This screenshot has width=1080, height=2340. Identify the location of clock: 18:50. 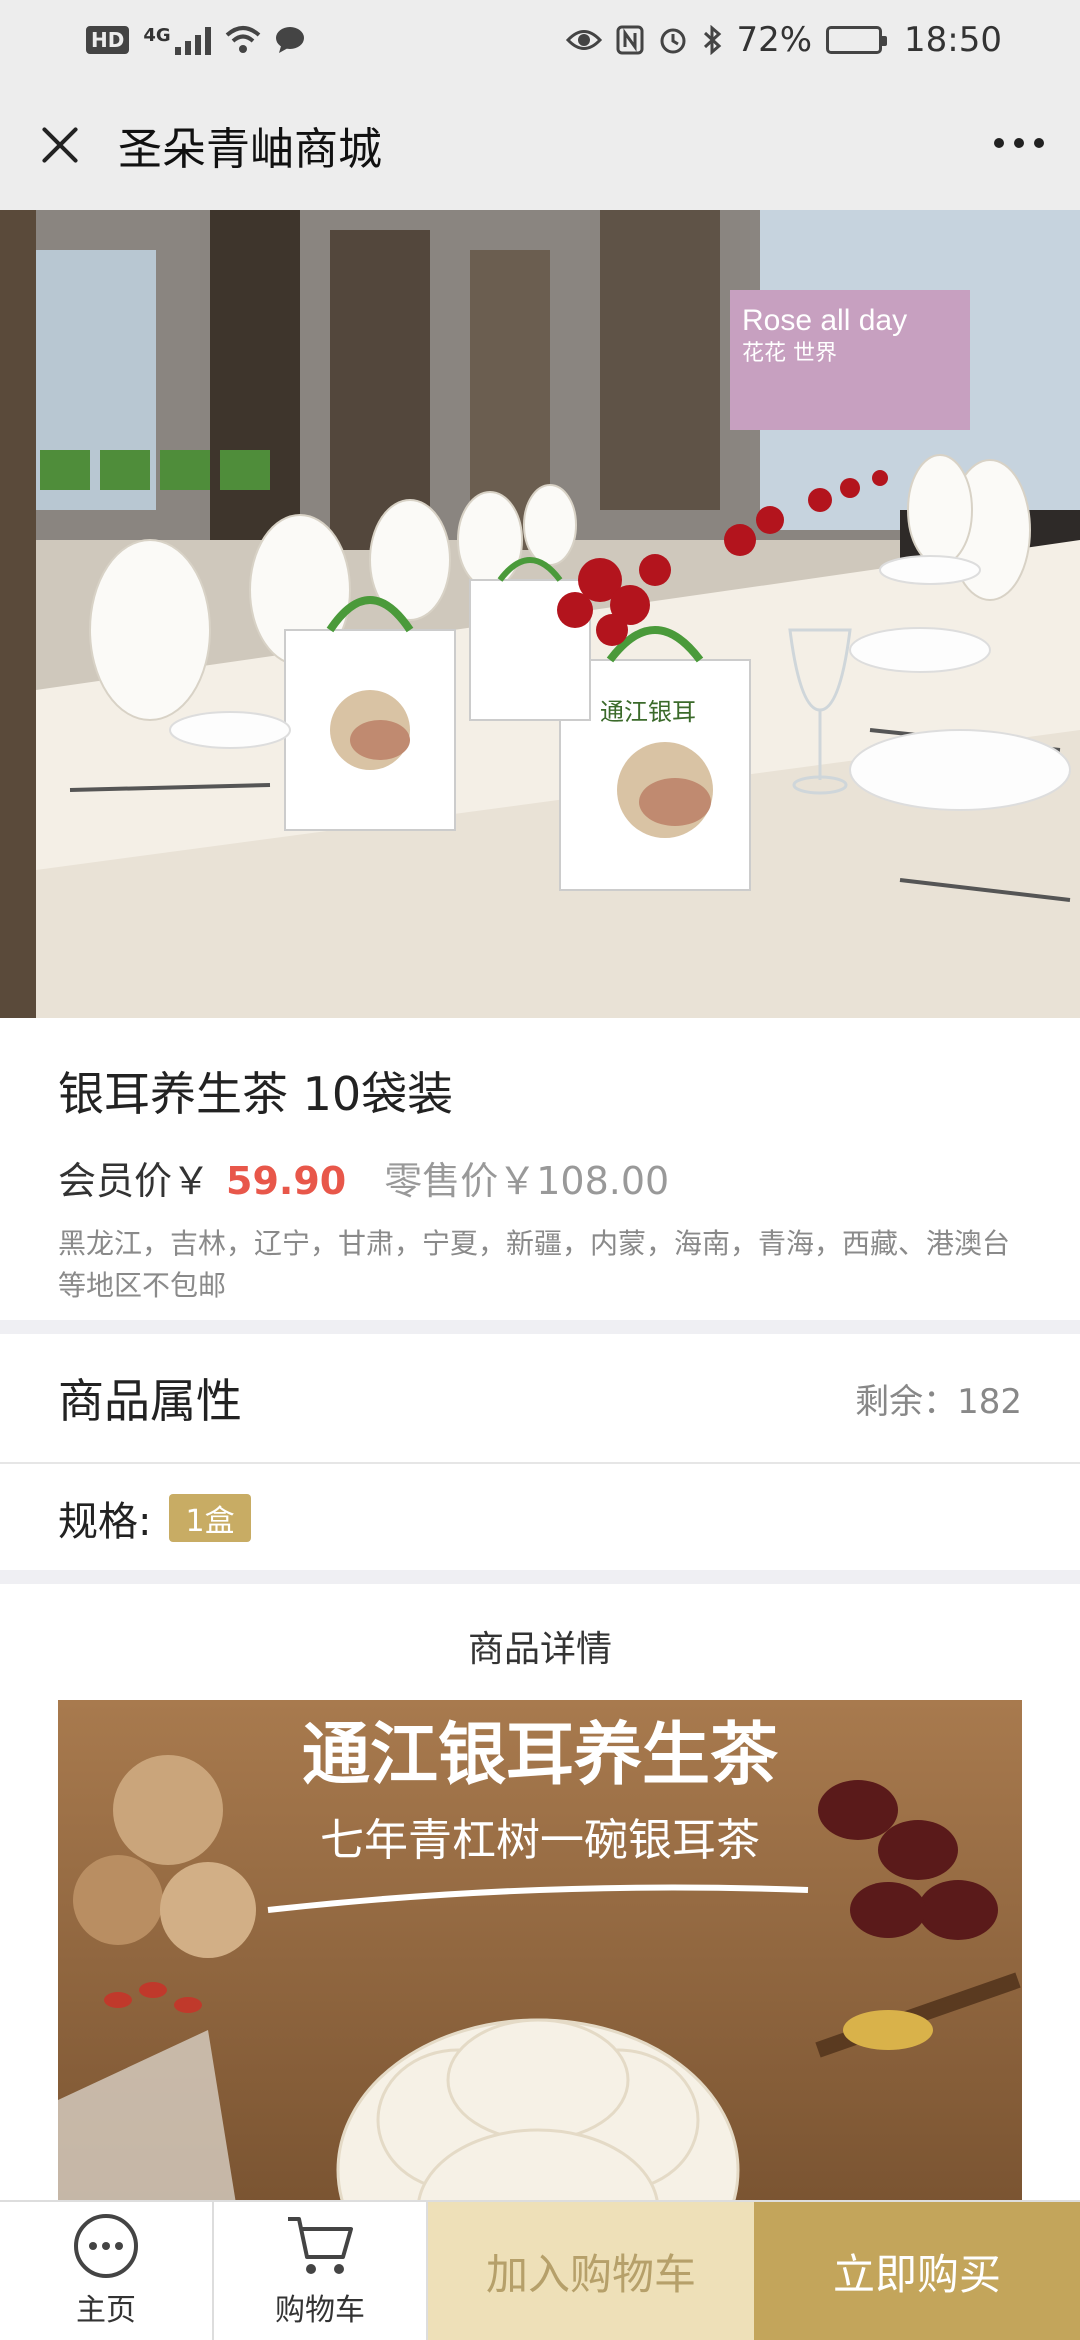
(953, 40).